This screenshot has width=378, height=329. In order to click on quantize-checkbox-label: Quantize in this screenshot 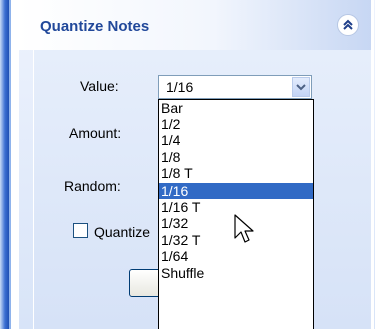, I will do `click(125, 232)`.